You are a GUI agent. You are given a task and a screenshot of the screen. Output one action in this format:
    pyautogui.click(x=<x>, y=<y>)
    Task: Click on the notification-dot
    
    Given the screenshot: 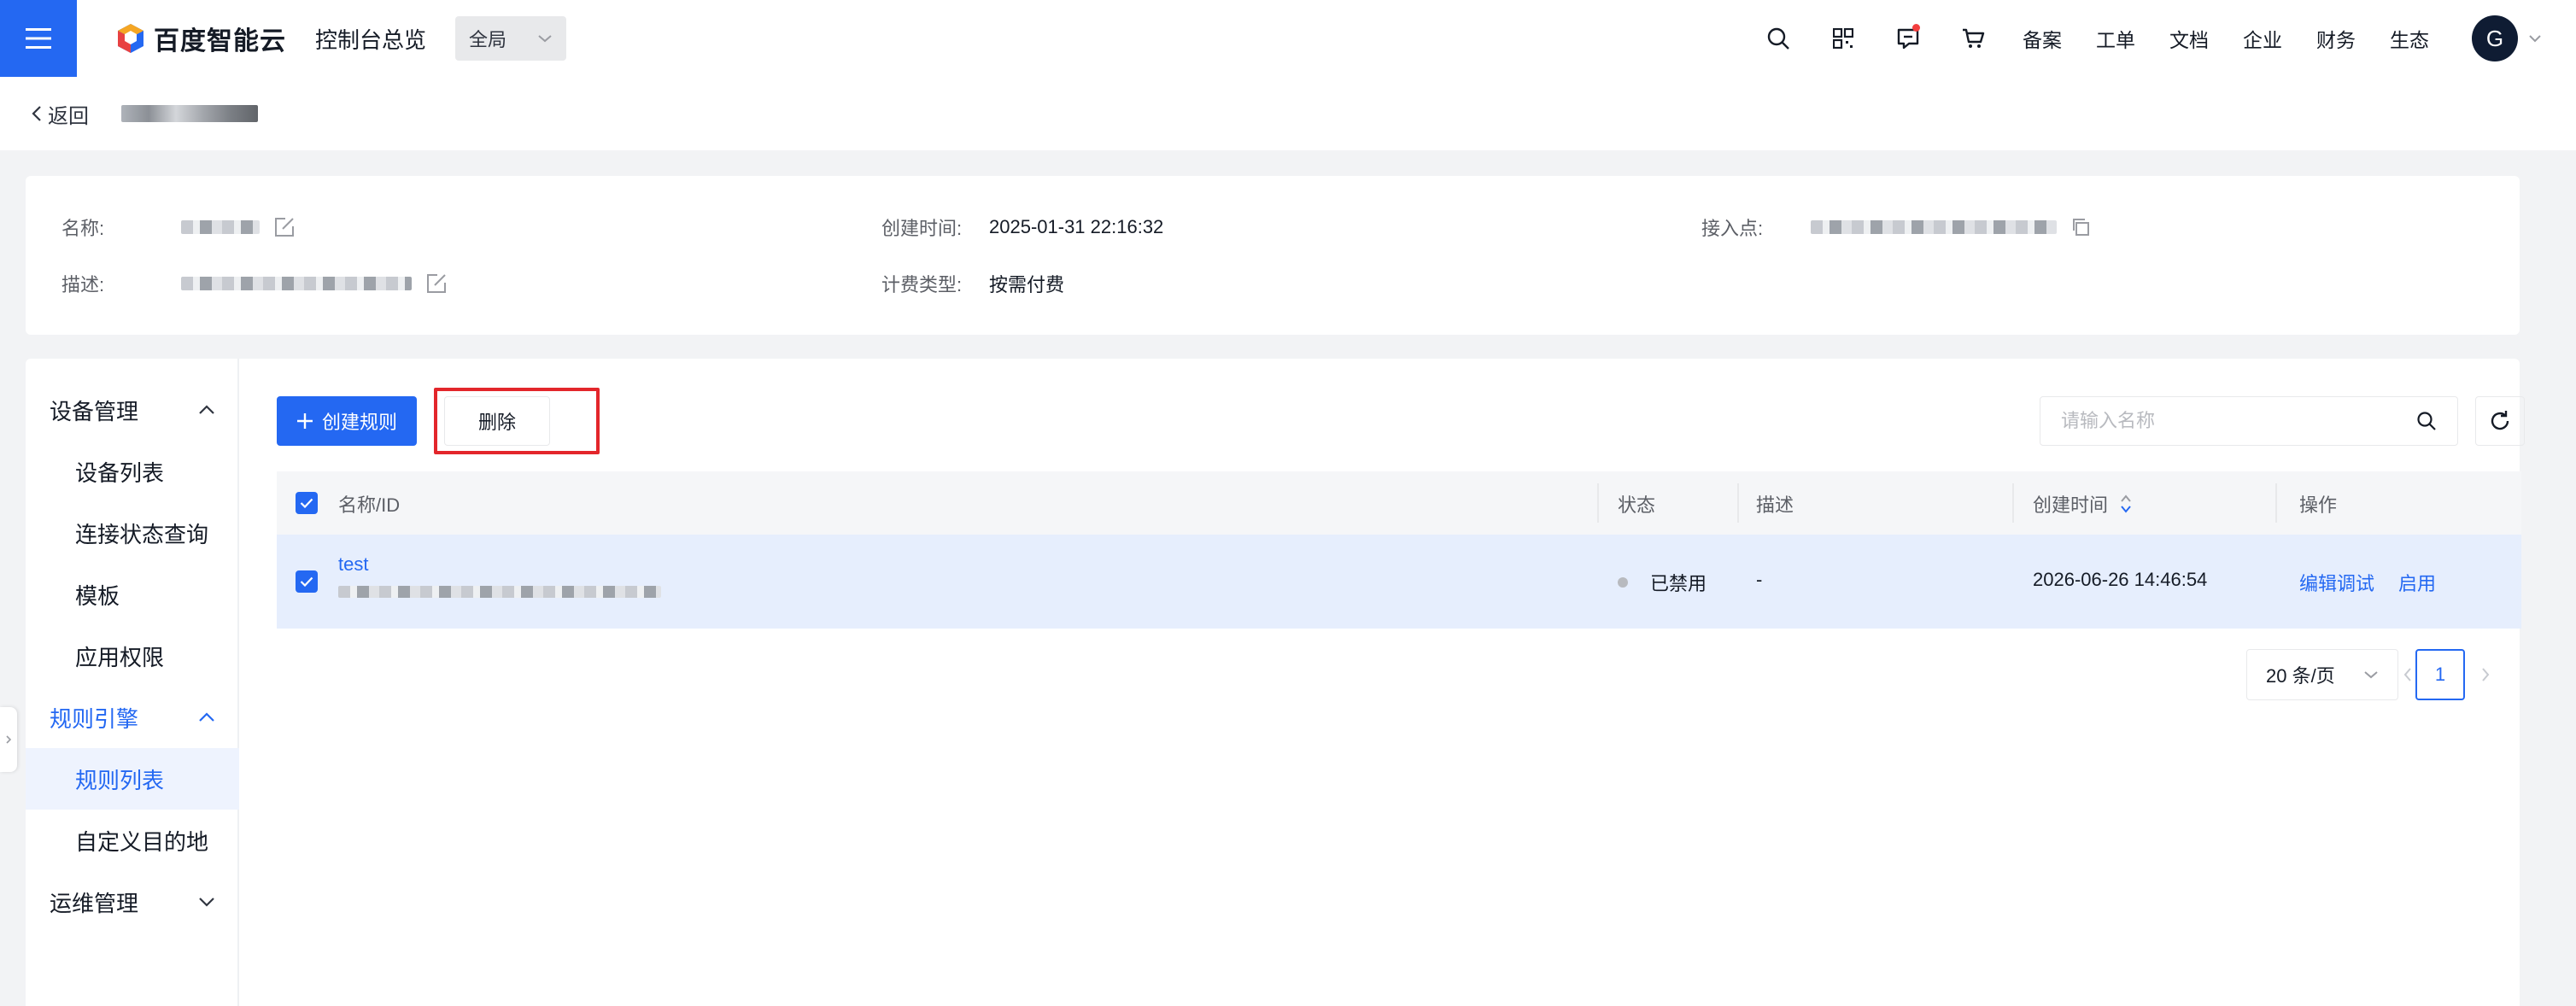 What is the action you would take?
    pyautogui.click(x=1916, y=28)
    